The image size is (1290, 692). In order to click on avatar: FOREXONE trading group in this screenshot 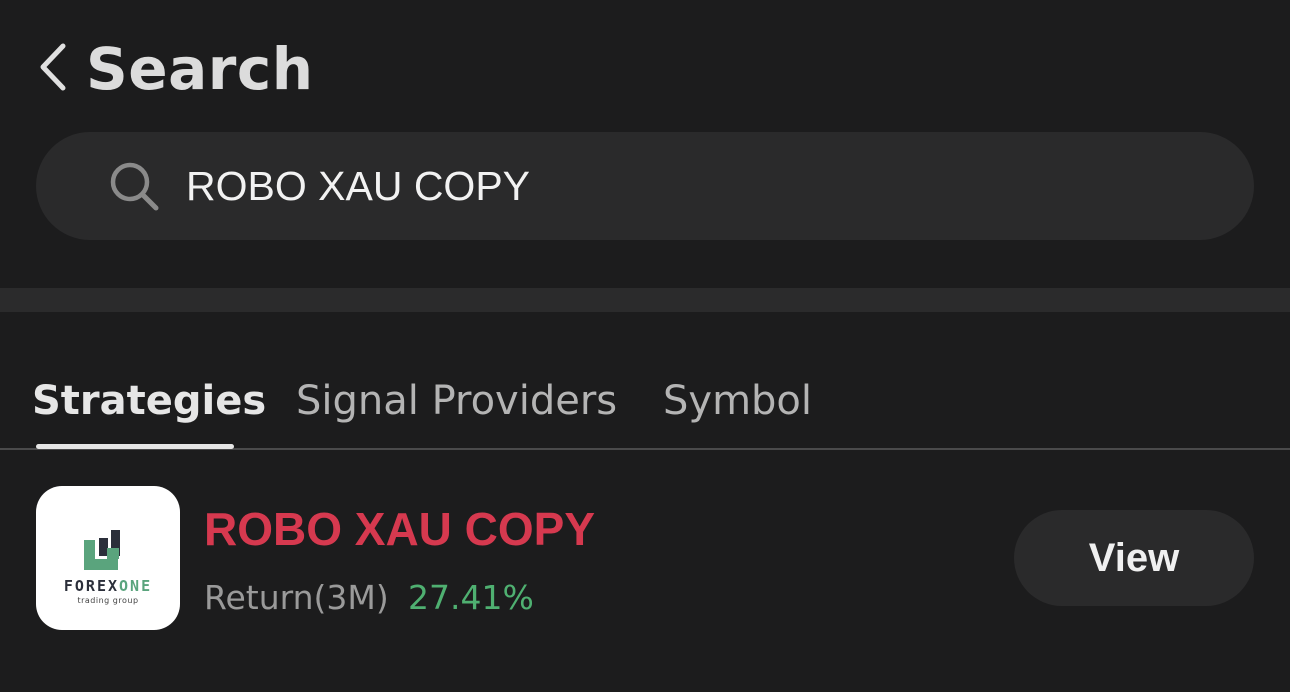, I will do `click(108, 558)`.